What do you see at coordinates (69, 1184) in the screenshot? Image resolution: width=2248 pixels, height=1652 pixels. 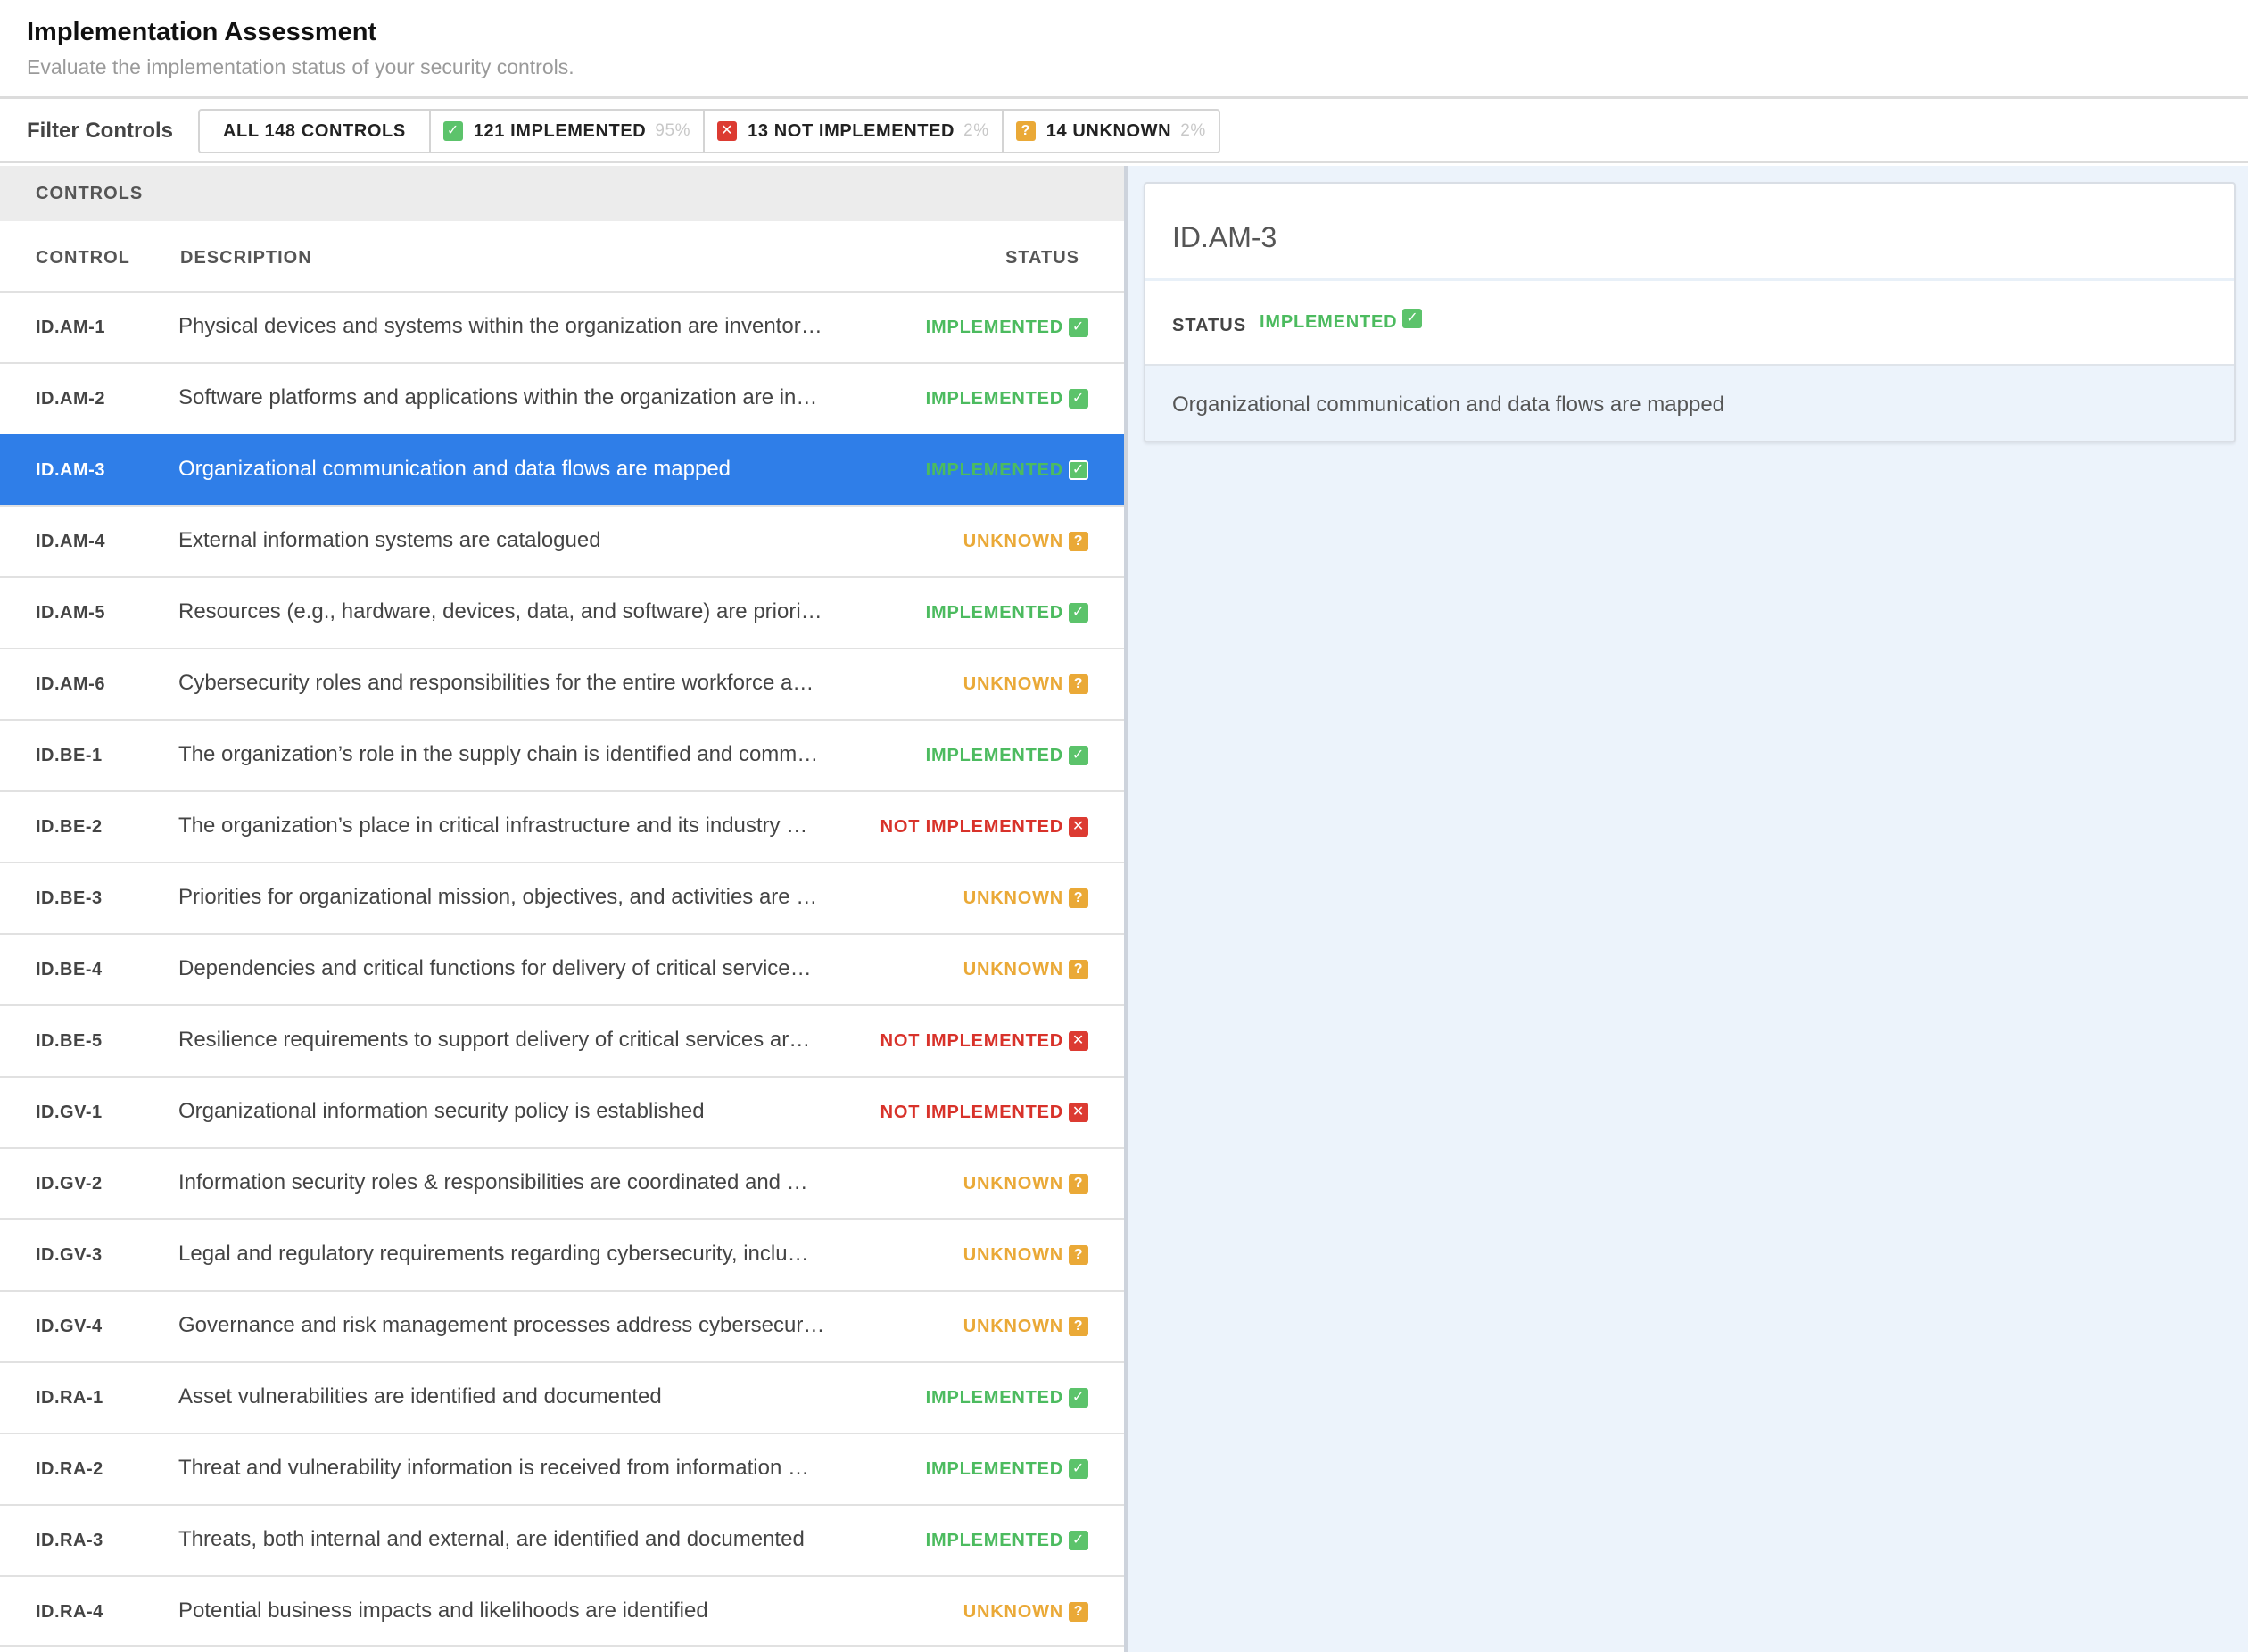 I see `control-id: ID.GV-2` at bounding box center [69, 1184].